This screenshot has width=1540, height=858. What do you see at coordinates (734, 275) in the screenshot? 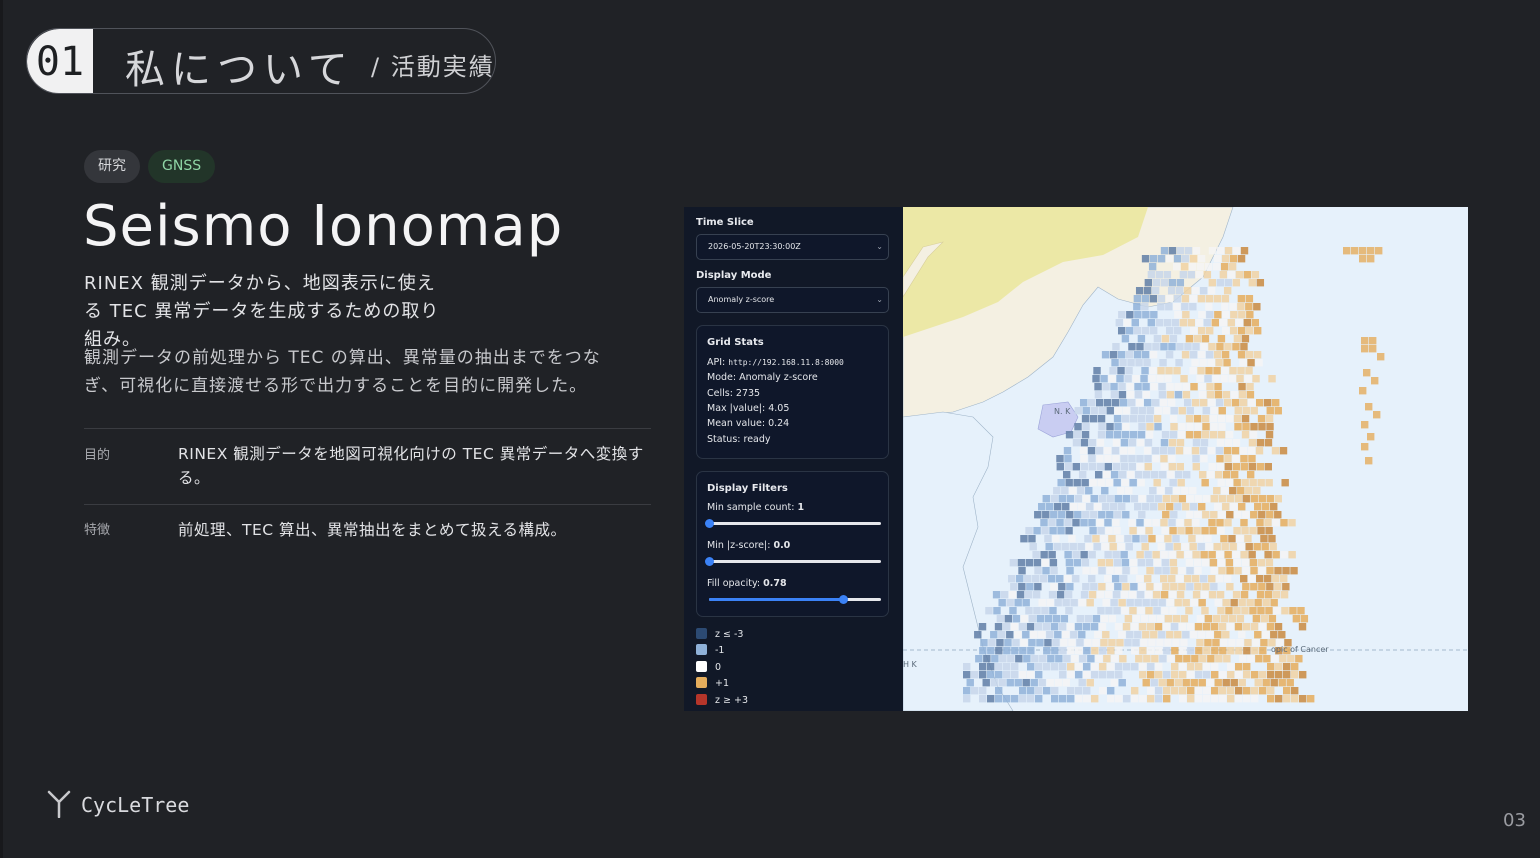
I see `display-mode-label: Display Mode` at bounding box center [734, 275].